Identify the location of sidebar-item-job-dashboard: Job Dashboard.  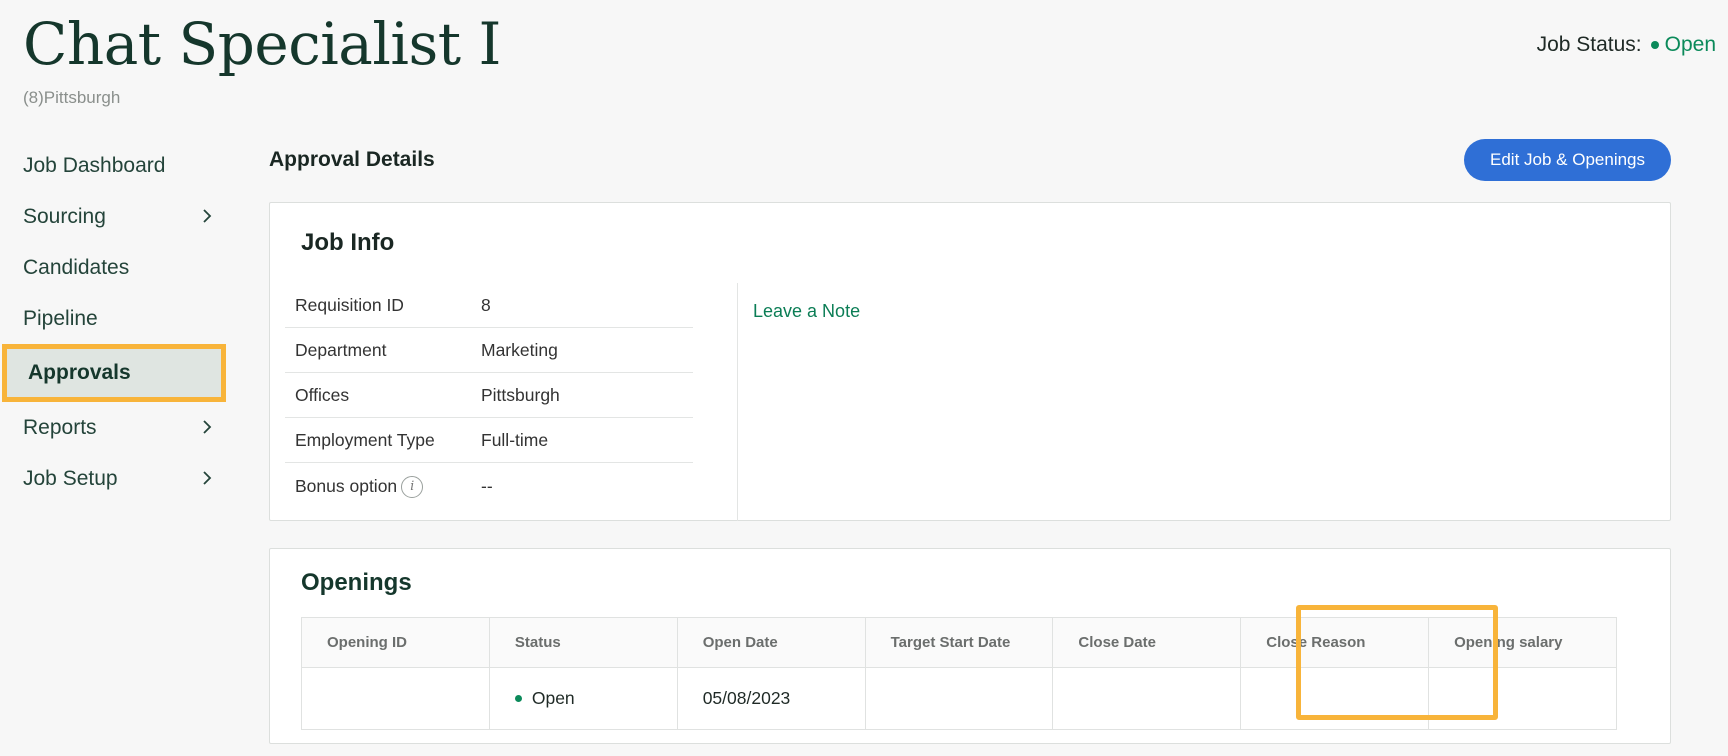
(115, 165).